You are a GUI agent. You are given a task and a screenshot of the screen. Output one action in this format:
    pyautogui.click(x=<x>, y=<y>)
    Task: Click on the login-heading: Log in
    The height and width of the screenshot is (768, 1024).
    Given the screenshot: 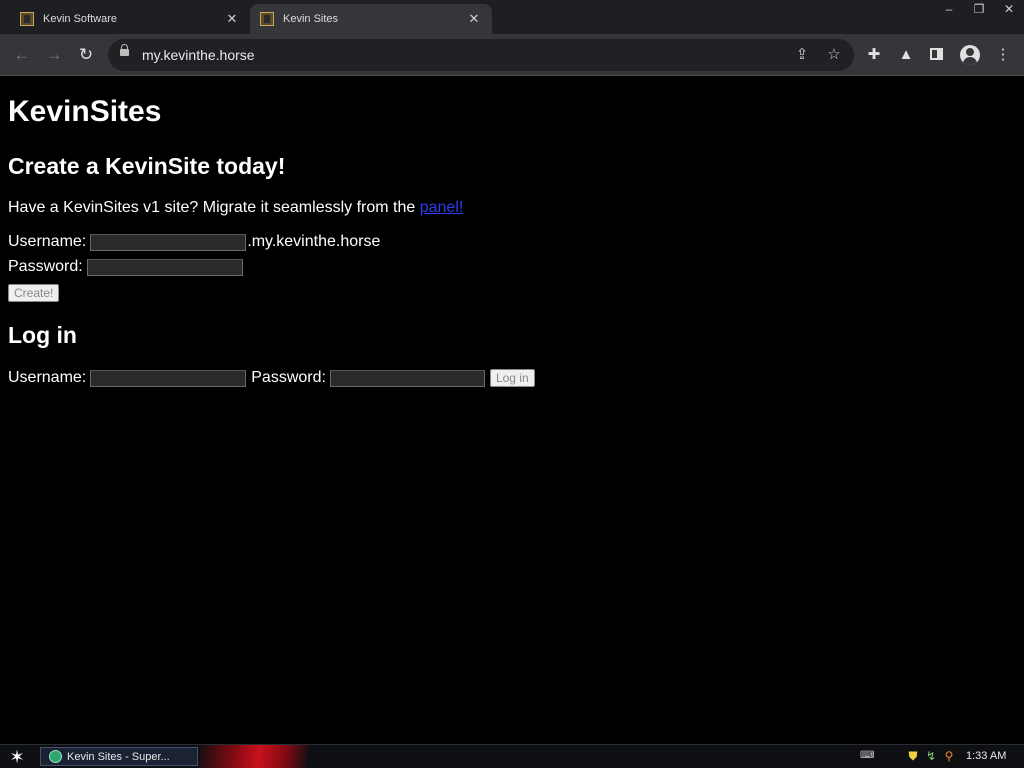 What is the action you would take?
    pyautogui.click(x=42, y=335)
    